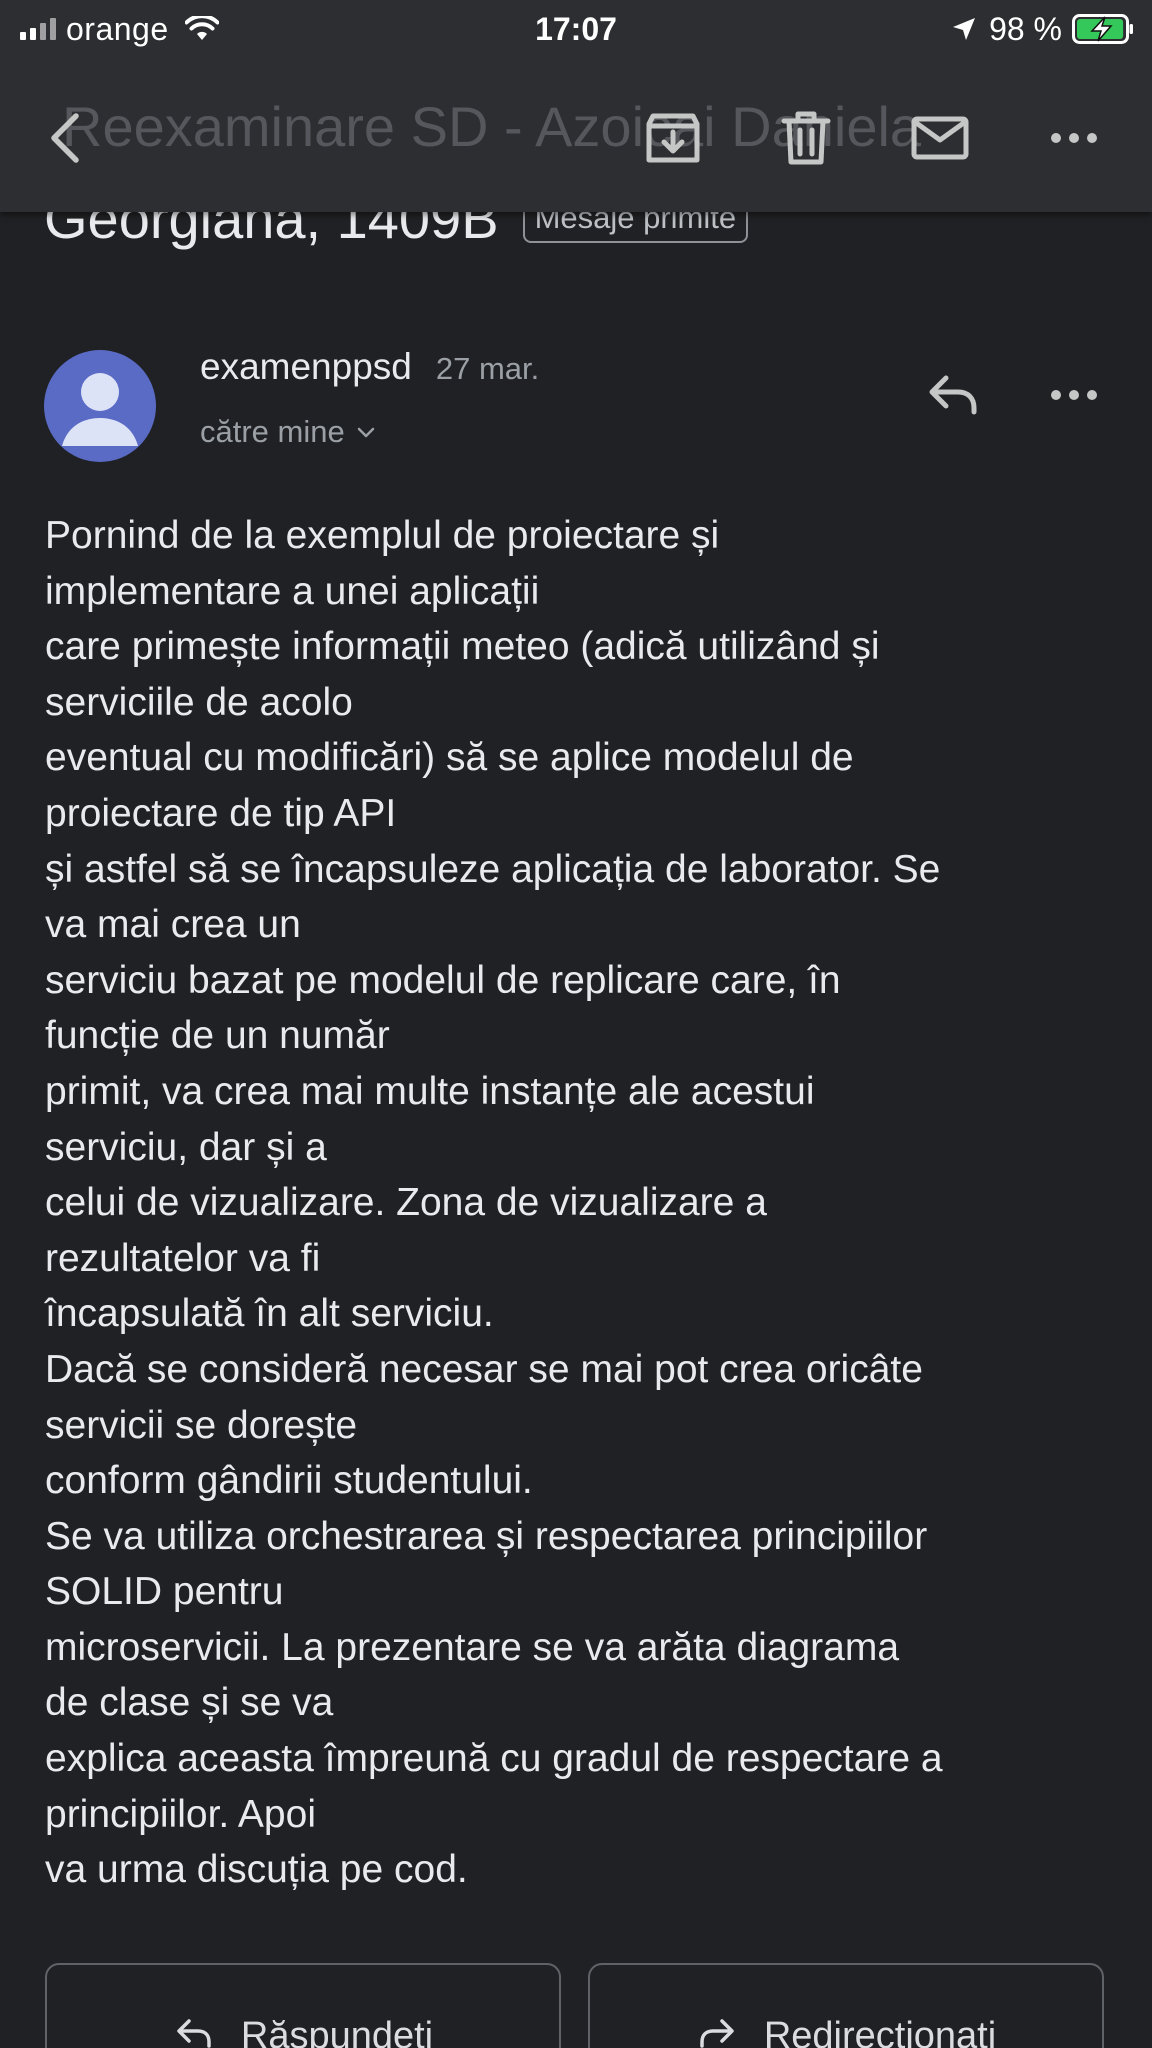 This screenshot has height=2048, width=1152. Describe the element at coordinates (100, 409) in the screenshot. I see `person-icon` at that location.